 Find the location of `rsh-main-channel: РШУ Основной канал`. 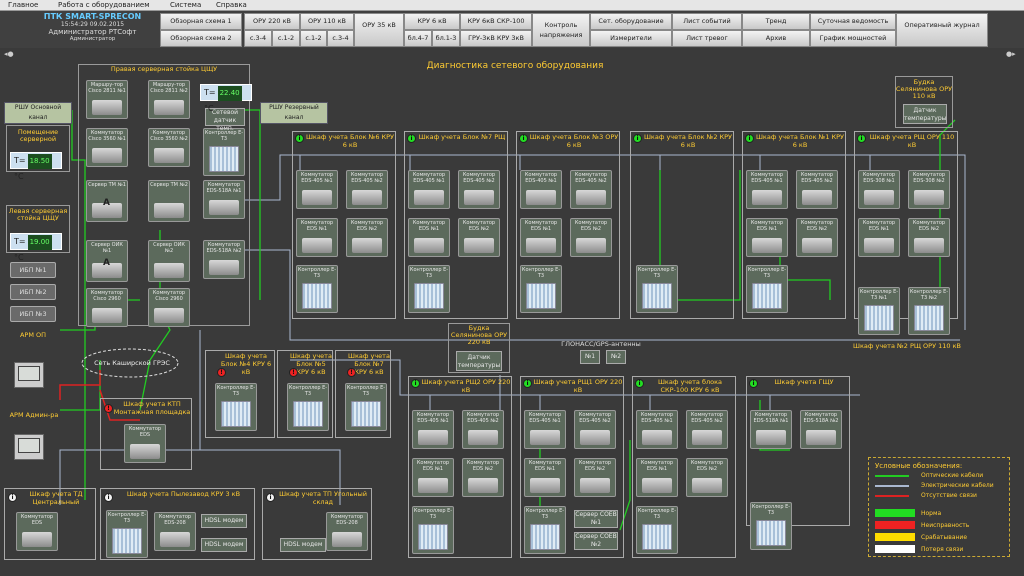

rsh-main-channel: РШУ Основной канал is located at coordinates (38, 113).